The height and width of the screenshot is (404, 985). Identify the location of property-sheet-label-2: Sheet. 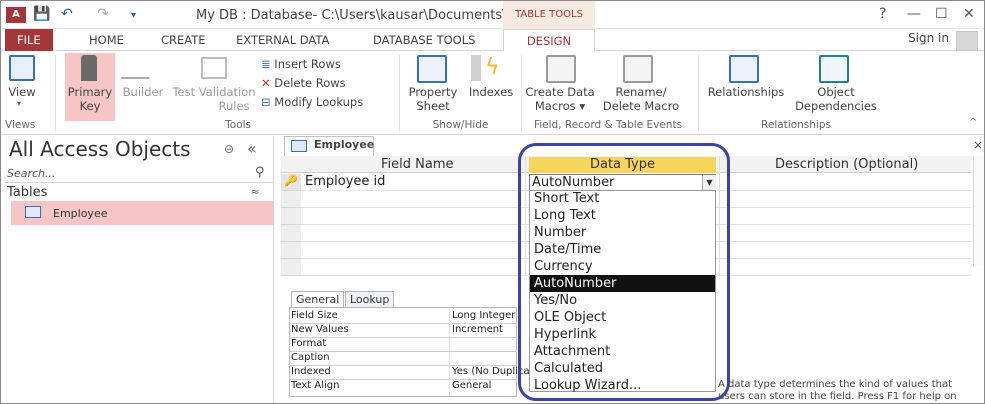
(433, 106).